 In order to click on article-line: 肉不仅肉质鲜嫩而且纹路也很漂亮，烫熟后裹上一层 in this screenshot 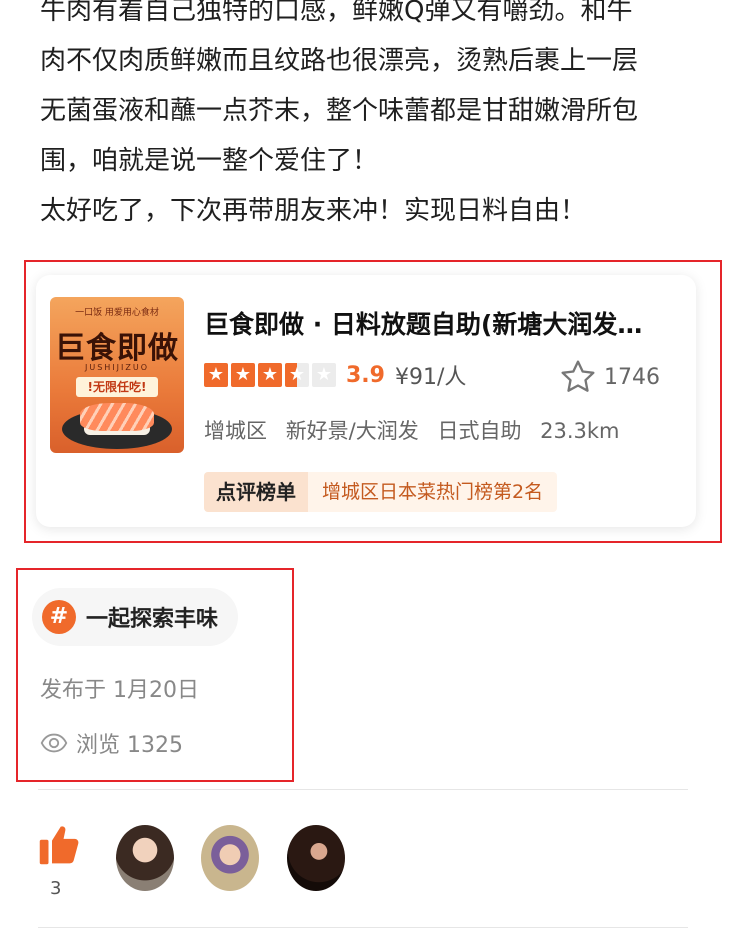, I will do `click(339, 61)`.